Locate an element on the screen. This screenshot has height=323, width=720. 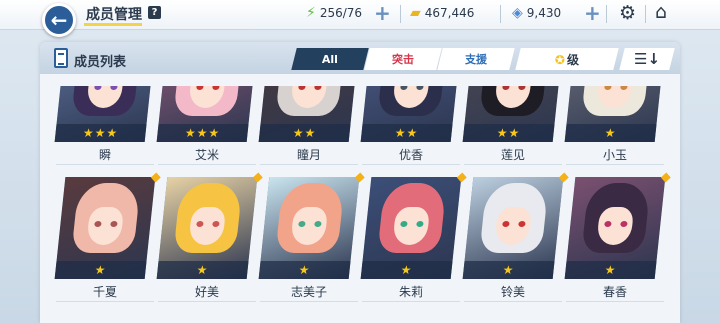
tab-assault-label: 突击 is located at coordinates (403, 59).